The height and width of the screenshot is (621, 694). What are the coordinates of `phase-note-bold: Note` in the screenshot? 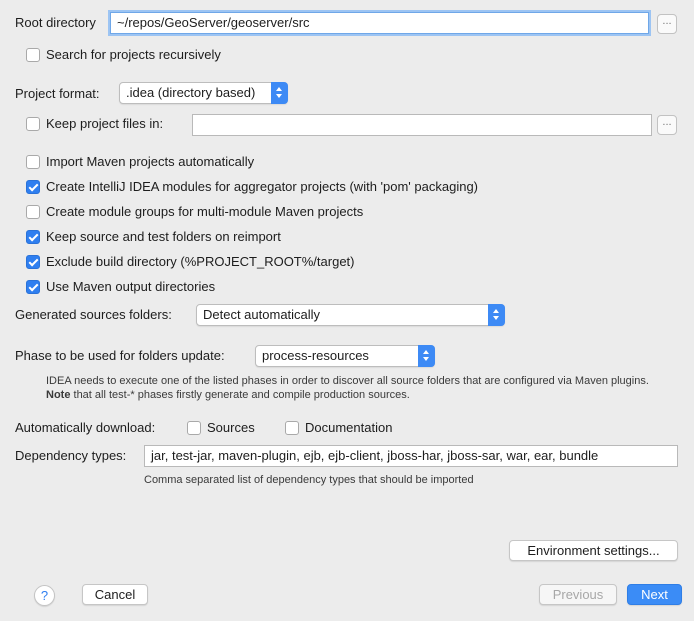 It's located at (58, 395).